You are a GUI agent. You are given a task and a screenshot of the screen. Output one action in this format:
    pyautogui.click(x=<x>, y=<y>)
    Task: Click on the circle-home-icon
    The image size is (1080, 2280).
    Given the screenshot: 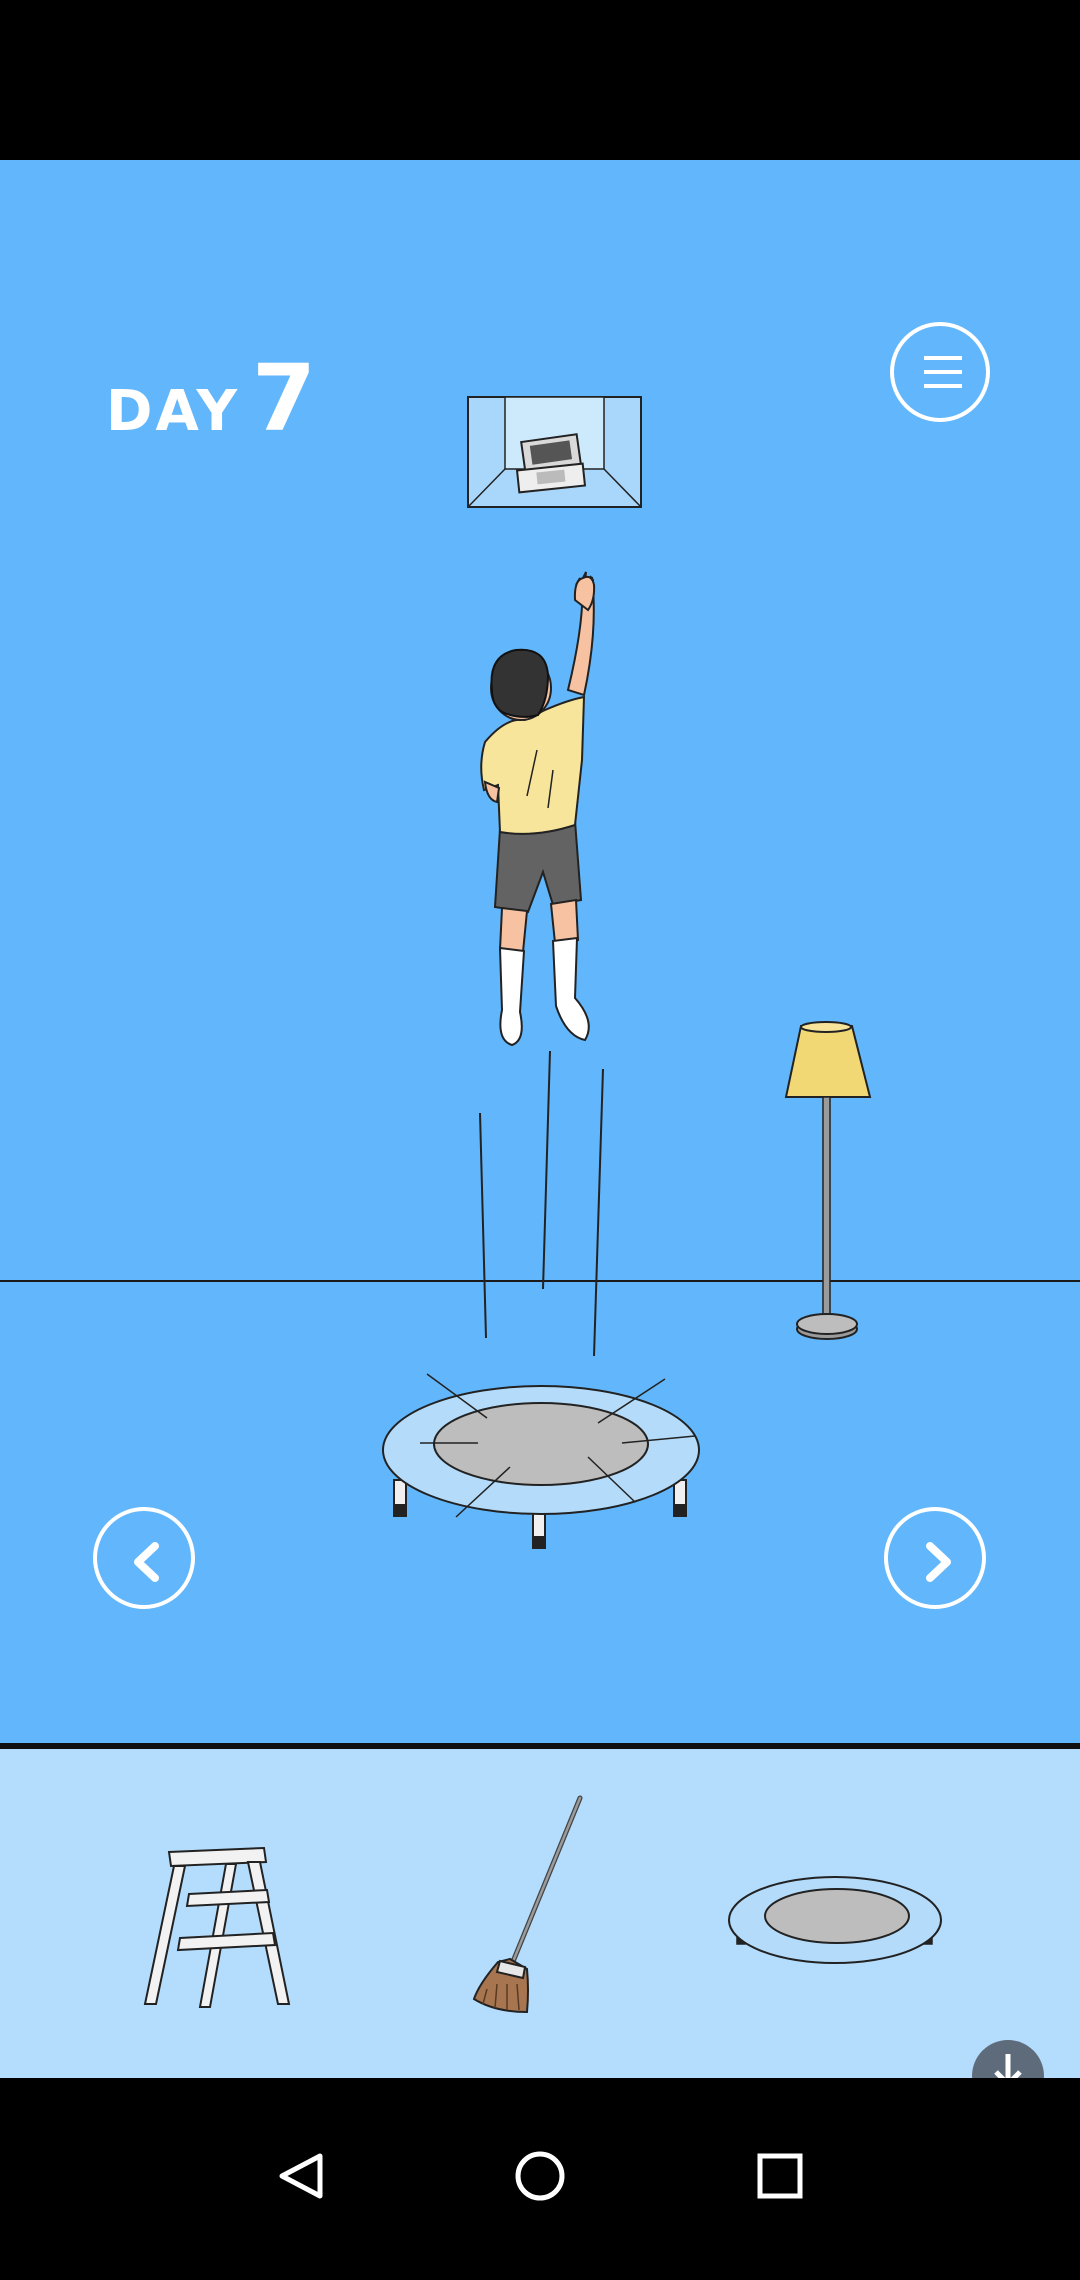 What is the action you would take?
    pyautogui.click(x=540, y=2176)
    